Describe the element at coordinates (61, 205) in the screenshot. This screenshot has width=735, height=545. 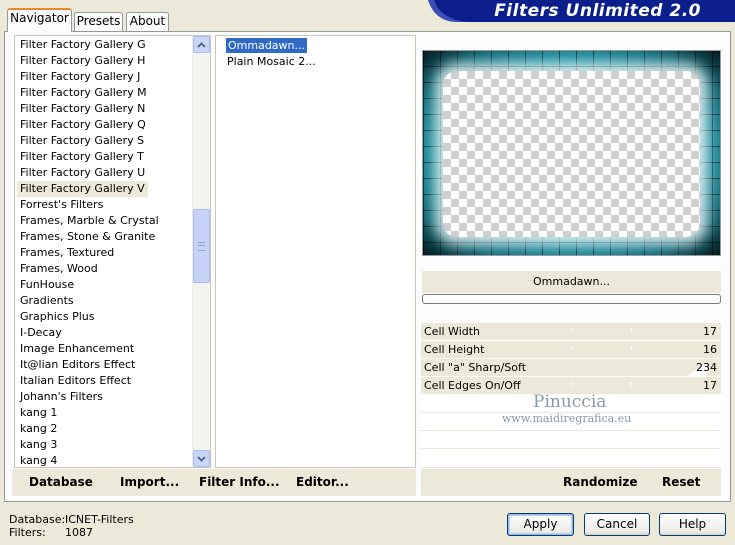
I see `category-item: Forrest's Filters` at that location.